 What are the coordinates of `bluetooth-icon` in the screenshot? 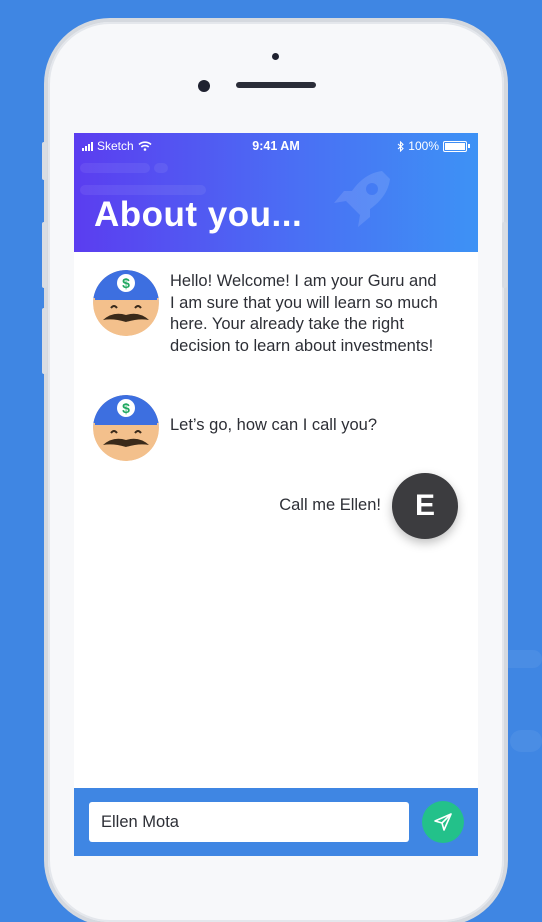 It's located at (401, 146).